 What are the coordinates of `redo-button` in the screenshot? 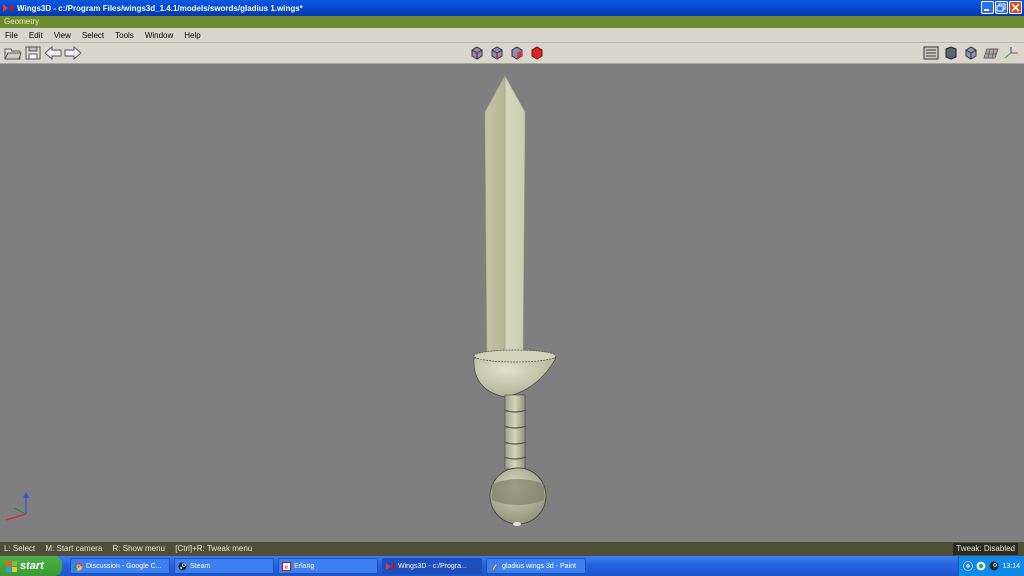 It's located at (73, 53).